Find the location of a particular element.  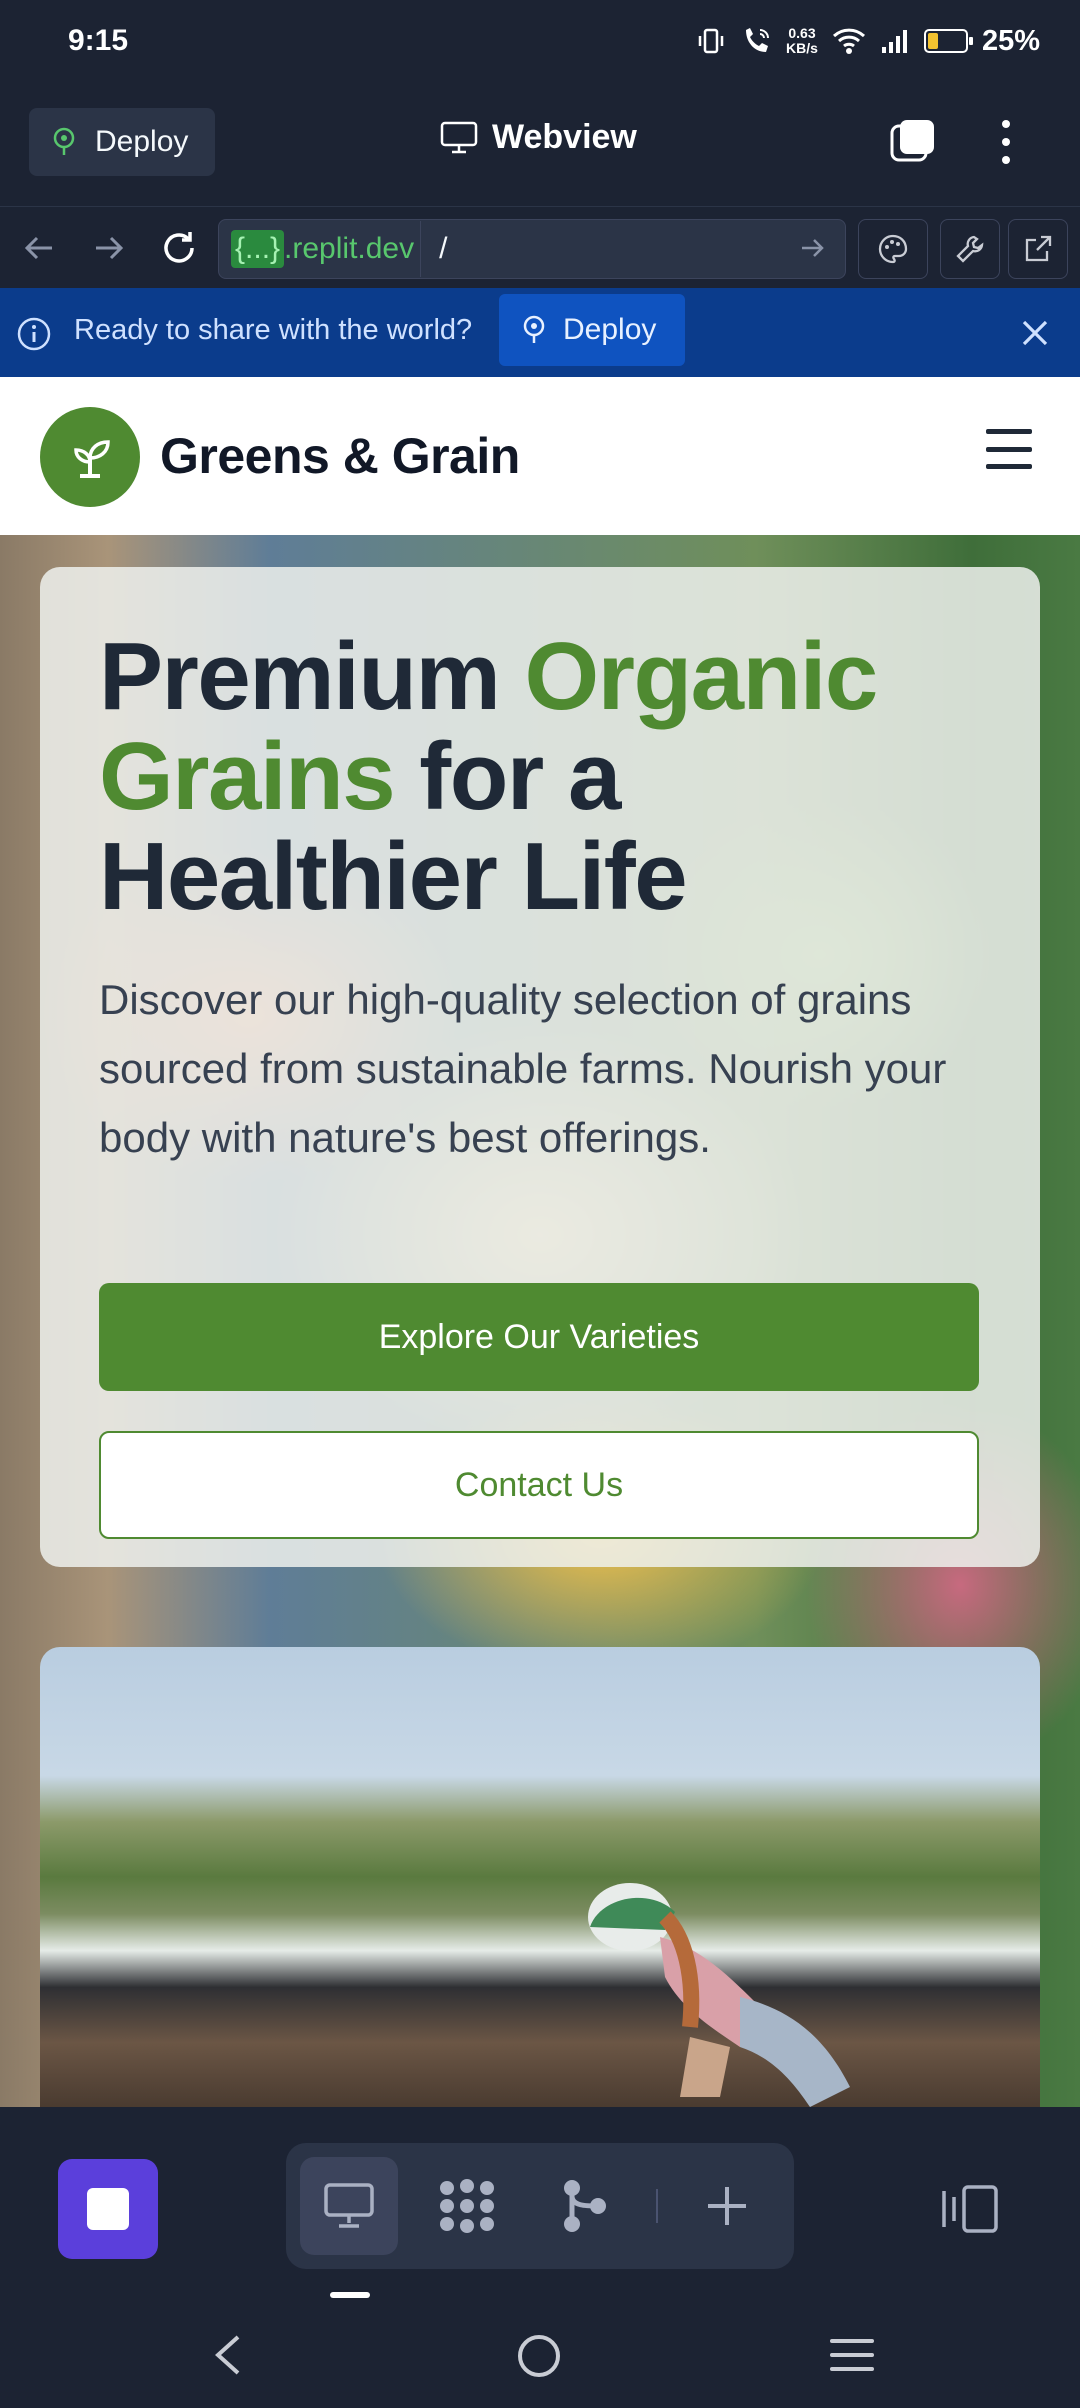

deploy-button: Deploy is located at coordinates (122, 142).